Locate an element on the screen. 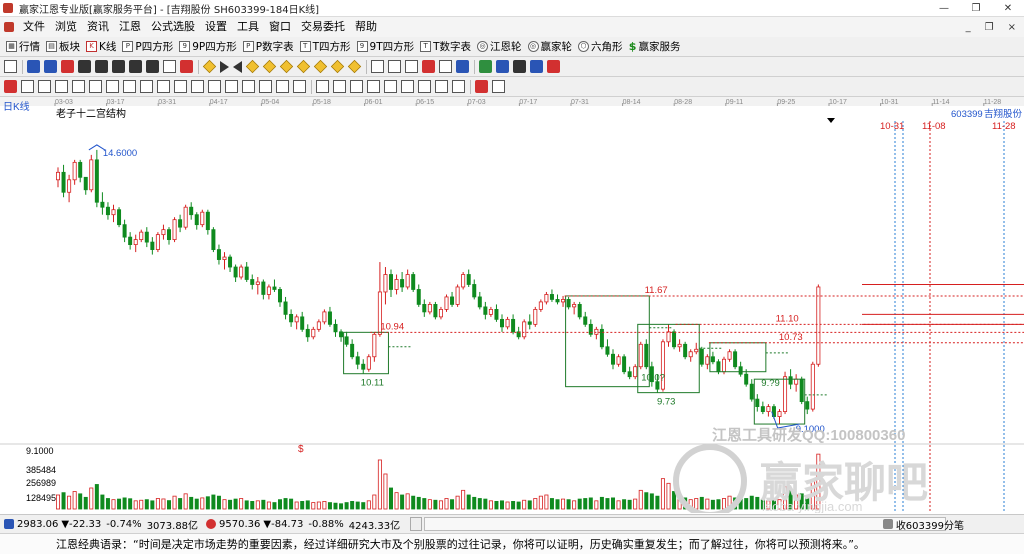  sh-index: 2983.06 is located at coordinates (37, 524).